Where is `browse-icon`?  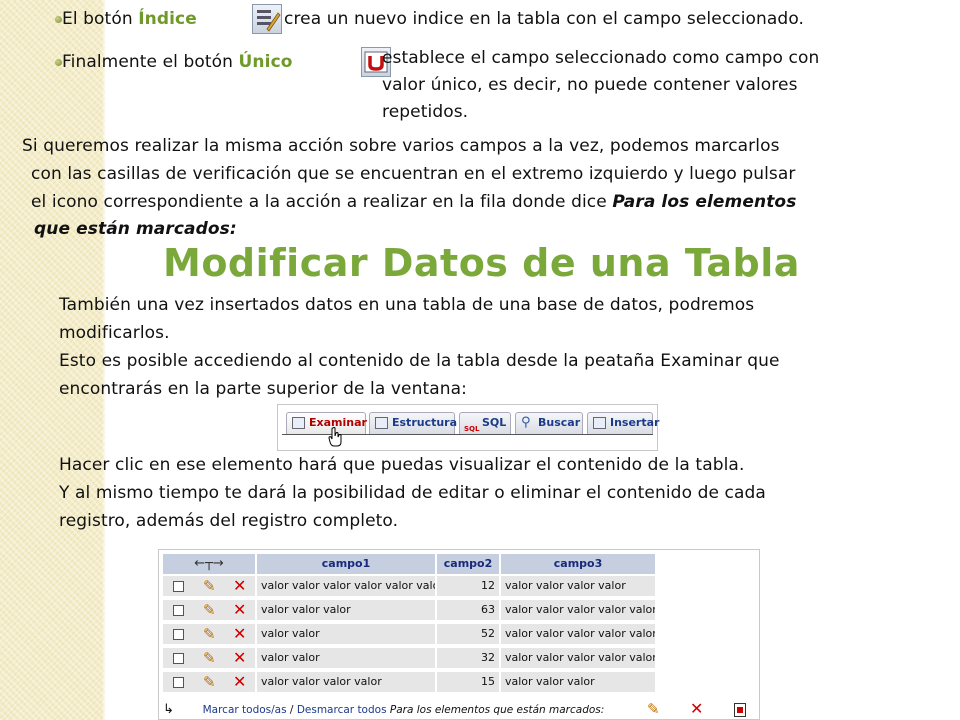
browse-icon is located at coordinates (298, 423).